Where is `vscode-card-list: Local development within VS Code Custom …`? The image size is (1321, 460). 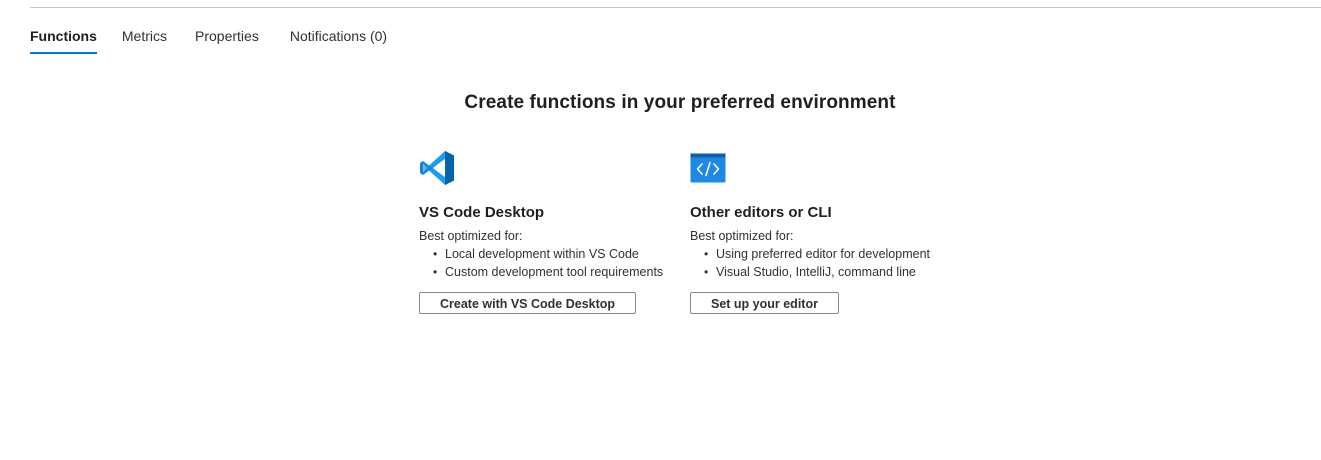 vscode-card-list: Local development within VS Code Custom … is located at coordinates (549, 263).